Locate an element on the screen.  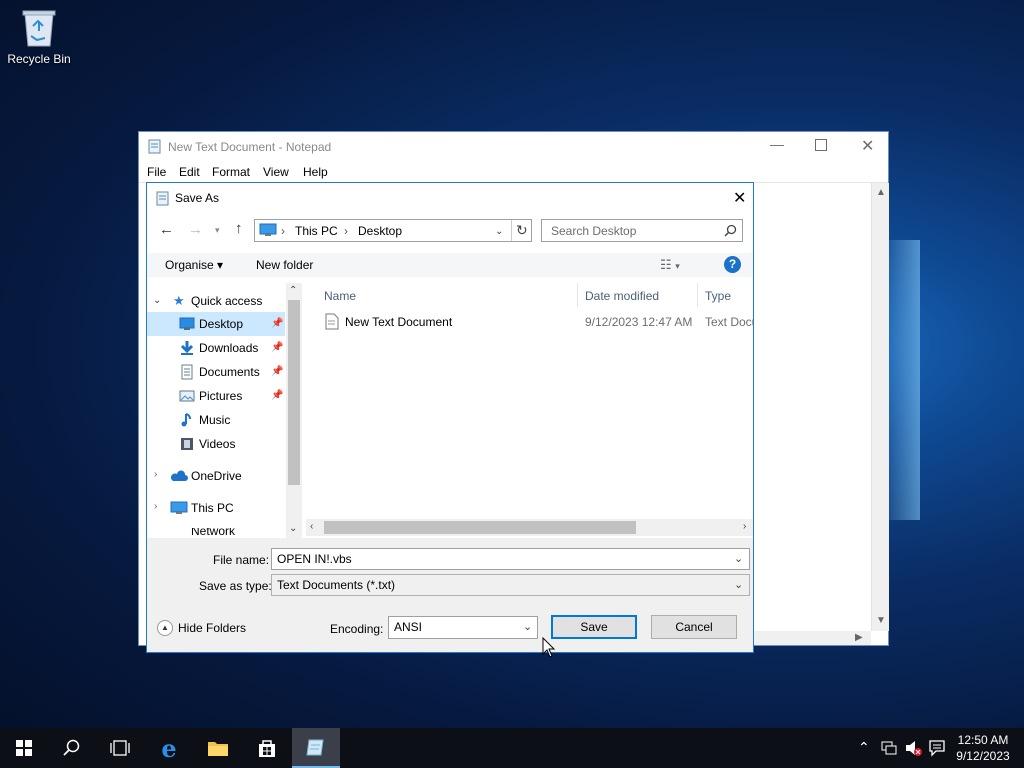
clock-time: 12:50 AM is located at coordinates (983, 740).